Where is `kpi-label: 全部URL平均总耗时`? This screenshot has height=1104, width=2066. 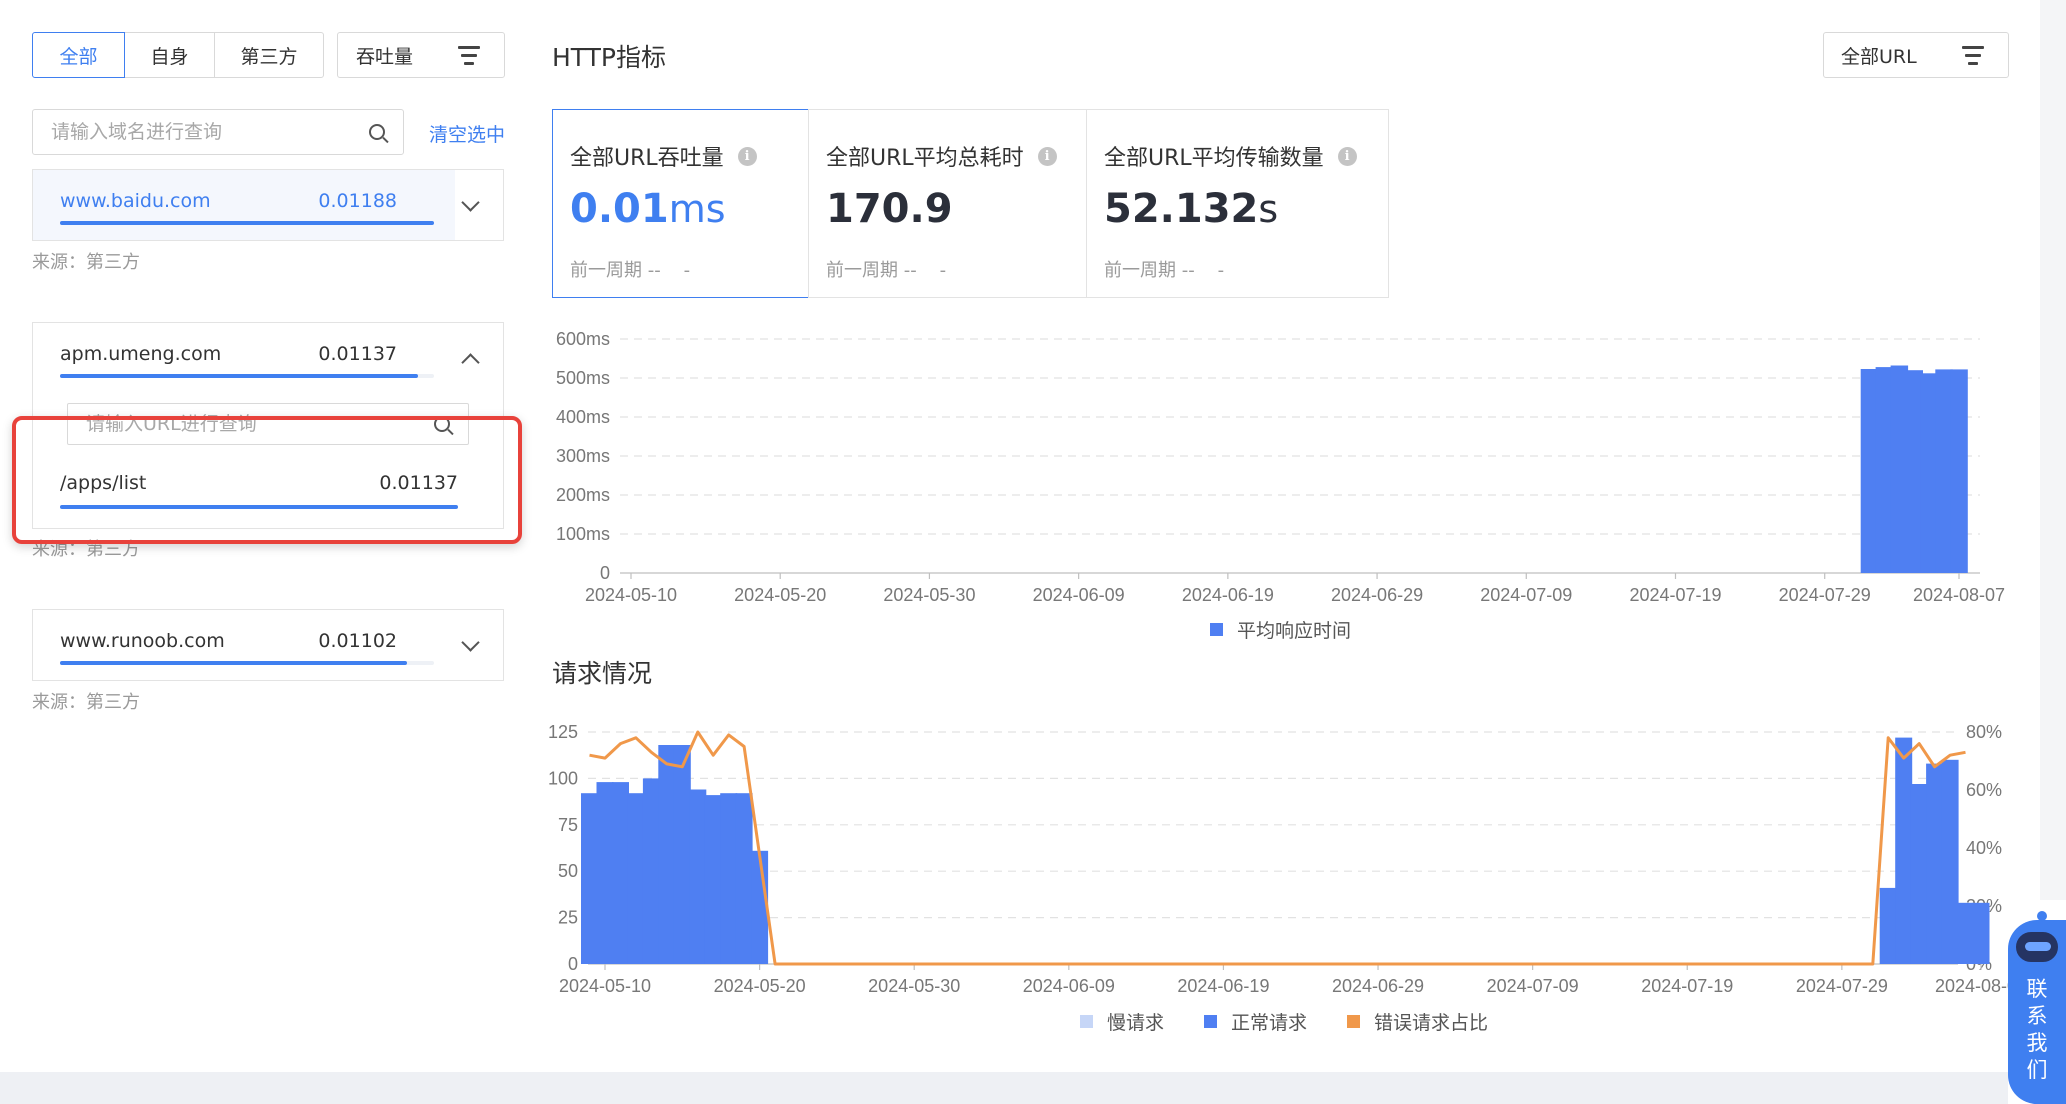 kpi-label: 全部URL平均总耗时 is located at coordinates (925, 158).